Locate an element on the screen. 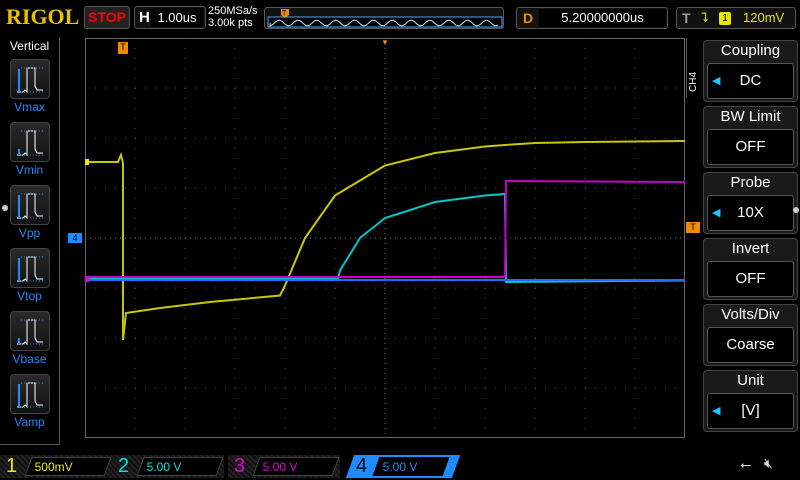 This screenshot has width=800, height=480. measure-label: Vmax is located at coordinates (29, 107).